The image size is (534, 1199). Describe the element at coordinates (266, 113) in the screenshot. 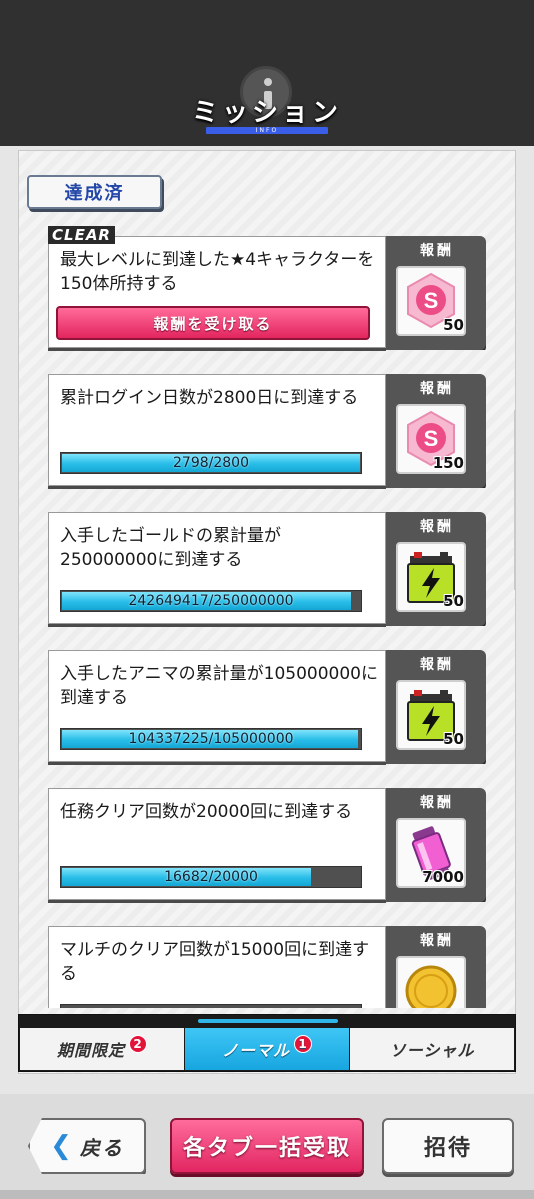

I see `page-title: ミッション` at that location.